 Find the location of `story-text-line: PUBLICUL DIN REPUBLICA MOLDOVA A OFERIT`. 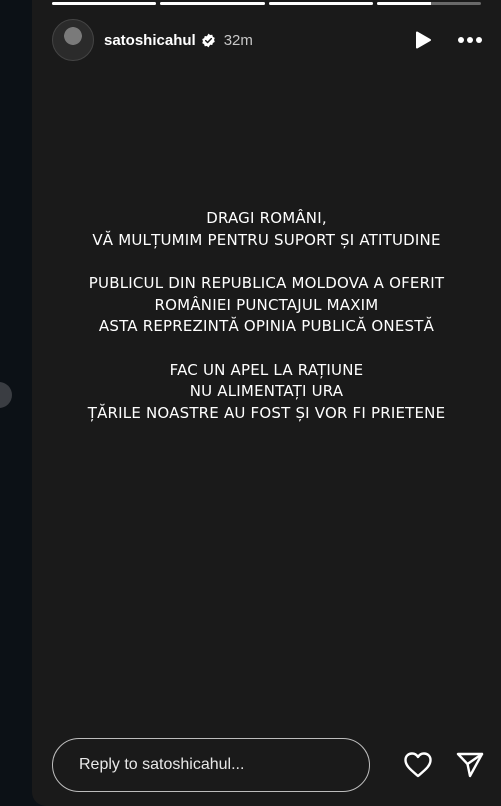

story-text-line: PUBLICUL DIN REPUBLICA MOLDOVA A OFERIT is located at coordinates (266, 283).